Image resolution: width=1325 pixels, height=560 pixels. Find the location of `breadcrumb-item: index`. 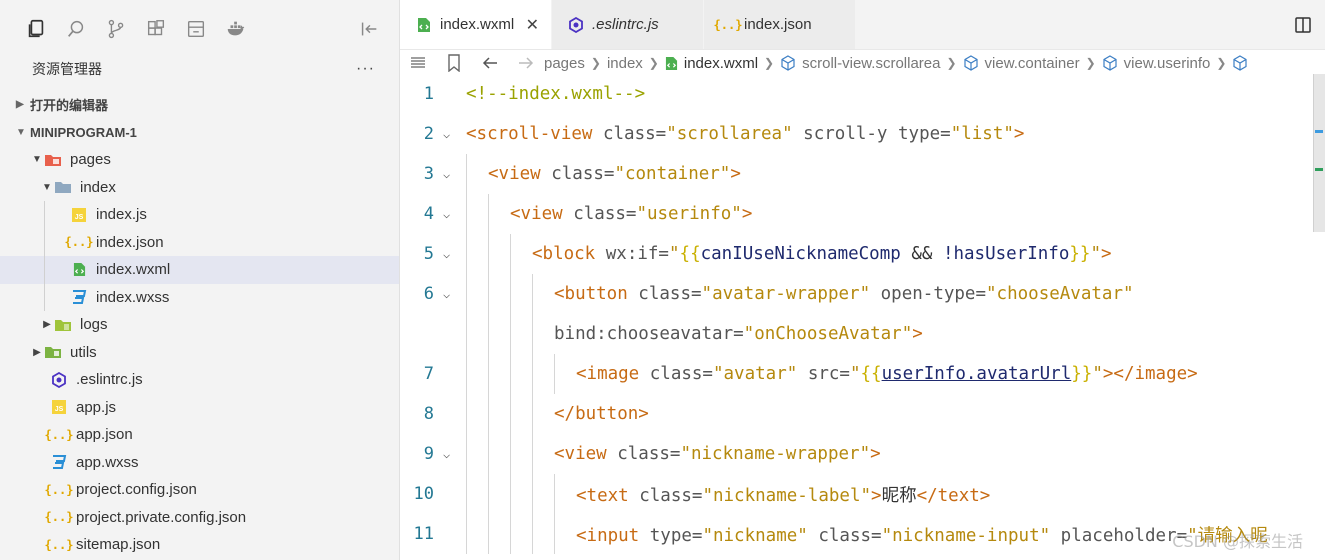

breadcrumb-item: index is located at coordinates (625, 63).